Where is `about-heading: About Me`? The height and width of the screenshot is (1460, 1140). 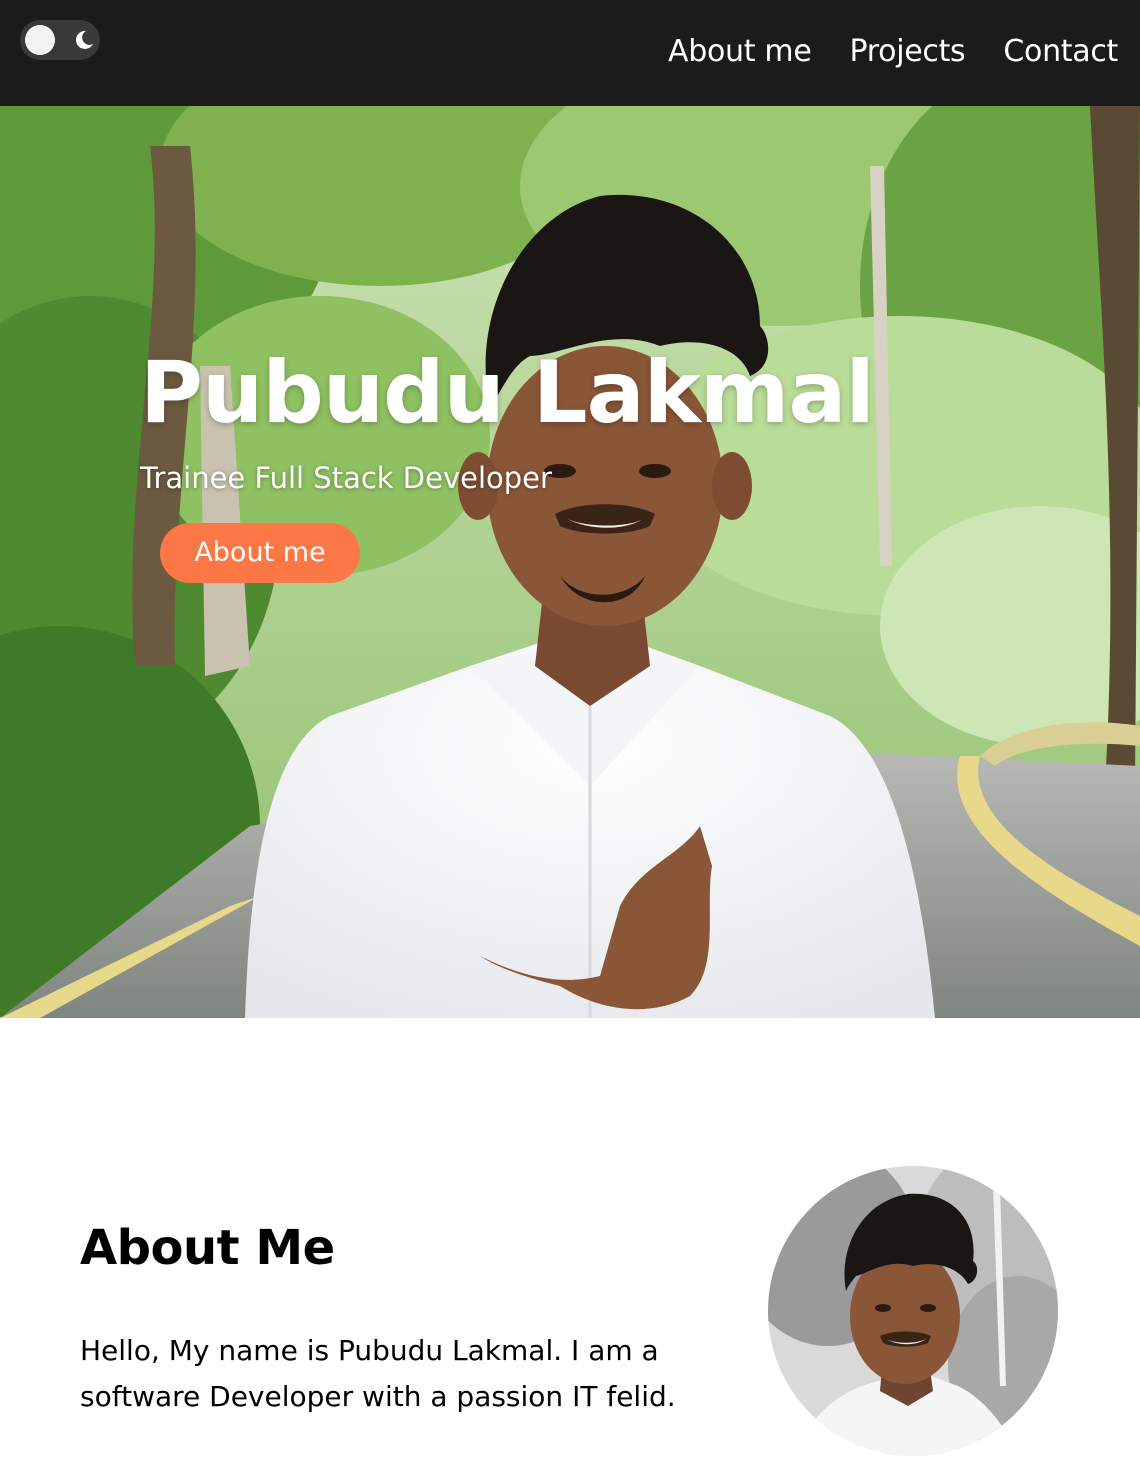
about-heading: About Me is located at coordinates (207, 1248).